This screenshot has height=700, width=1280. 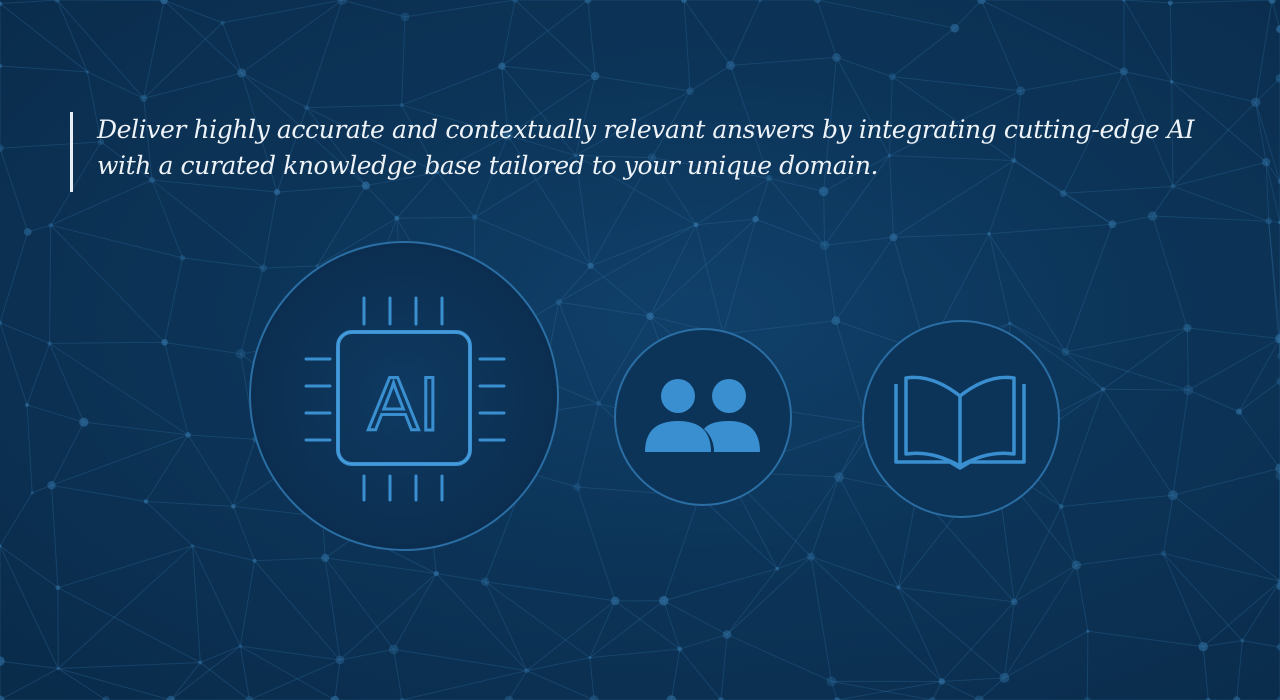 I want to click on ai-chip-icon: AI, so click(x=404, y=397).